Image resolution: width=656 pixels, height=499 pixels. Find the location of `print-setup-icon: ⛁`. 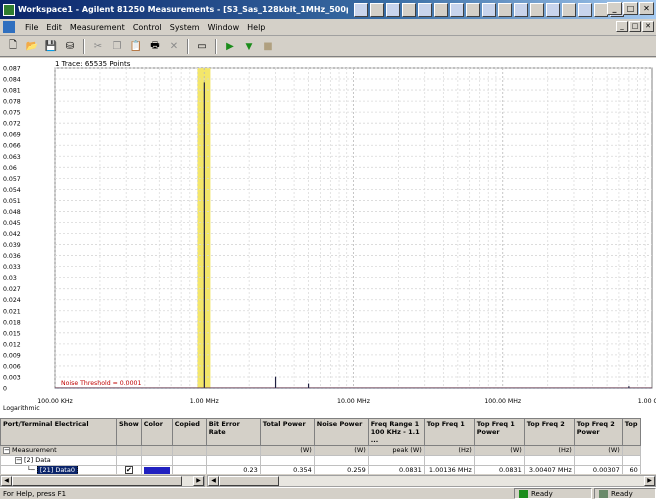

print-setup-icon: ⛁ is located at coordinates (70, 47).